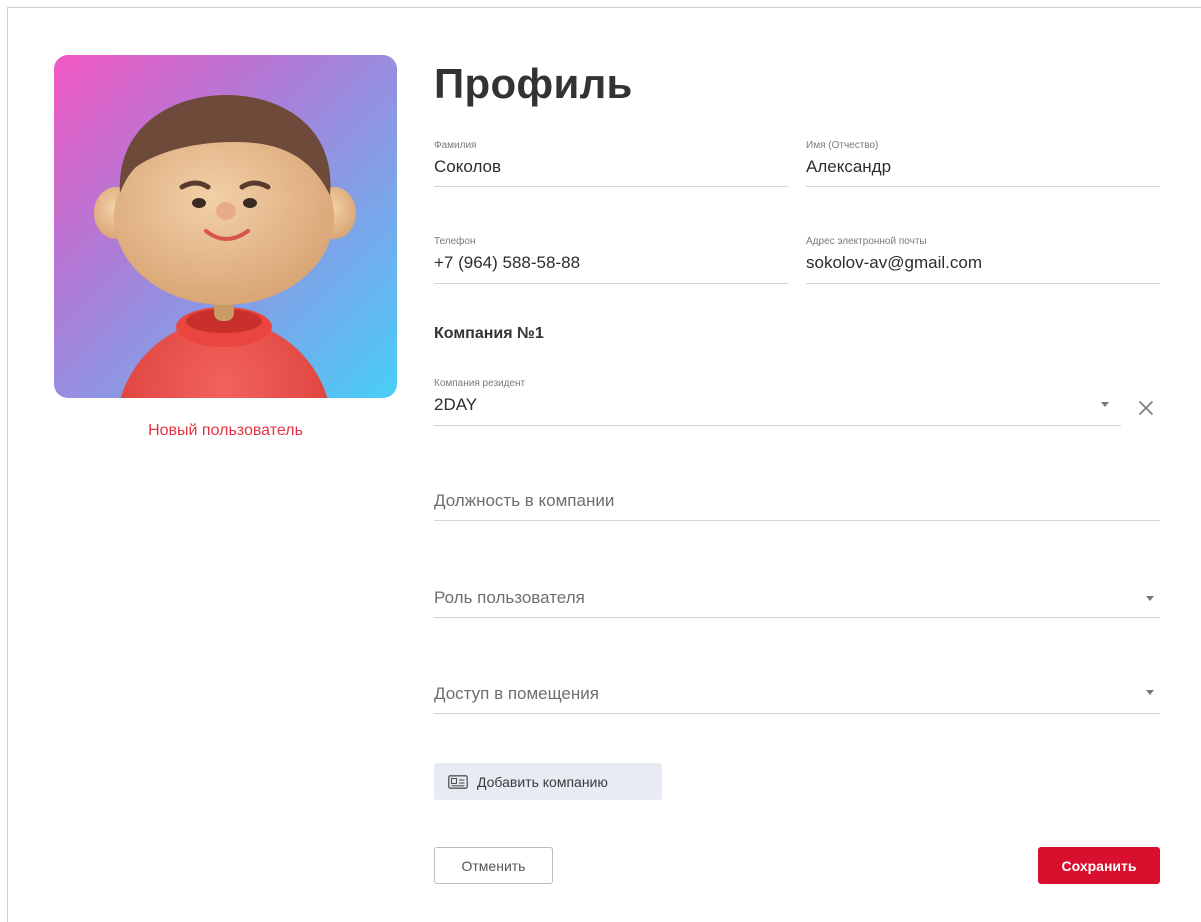  What do you see at coordinates (225, 430) in the screenshot?
I see `user-status-label: Новый пользователь` at bounding box center [225, 430].